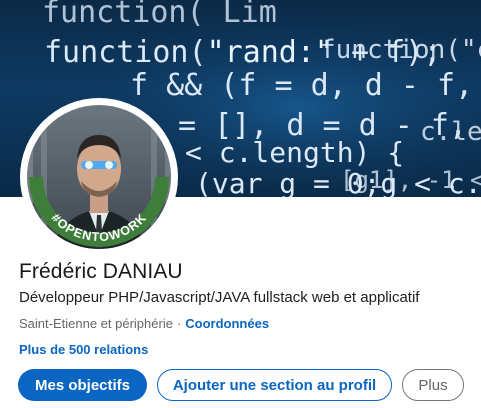  Describe the element at coordinates (274, 385) in the screenshot. I see `add-profile-section-button: Ajouter une section au profil` at that location.